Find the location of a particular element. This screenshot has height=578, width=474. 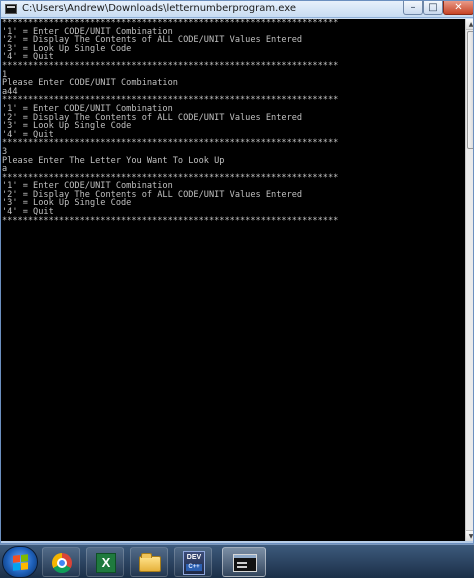

close-button: ✕ is located at coordinates (458, 8).